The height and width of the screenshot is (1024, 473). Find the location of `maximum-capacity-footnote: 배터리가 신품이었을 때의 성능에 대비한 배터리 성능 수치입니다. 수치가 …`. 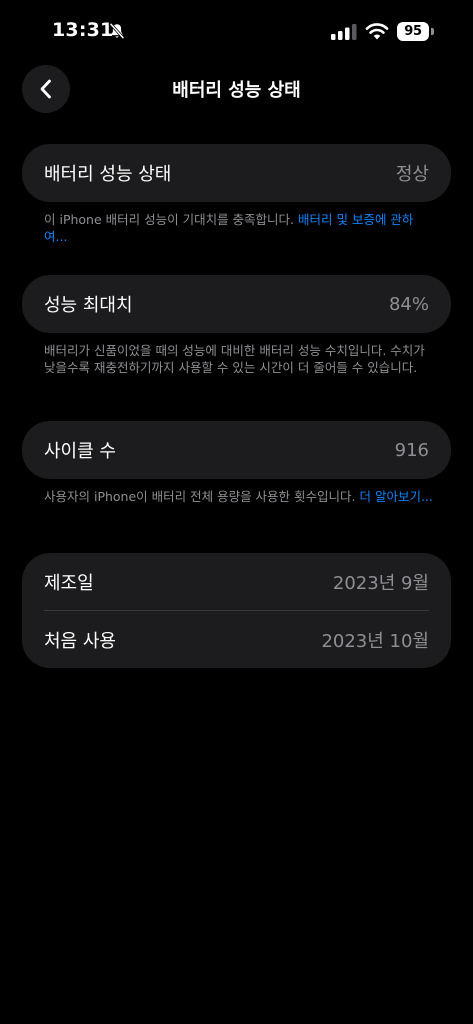

maximum-capacity-footnote: 배터리가 신품이었을 때의 성능에 대비한 배터리 성능 수치입니다. 수치가 … is located at coordinates (234, 359).